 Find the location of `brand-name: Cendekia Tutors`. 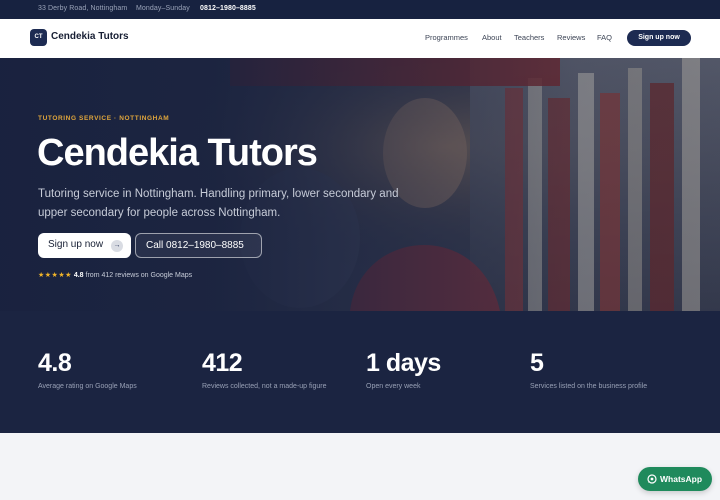

brand-name: Cendekia Tutors is located at coordinates (90, 36).